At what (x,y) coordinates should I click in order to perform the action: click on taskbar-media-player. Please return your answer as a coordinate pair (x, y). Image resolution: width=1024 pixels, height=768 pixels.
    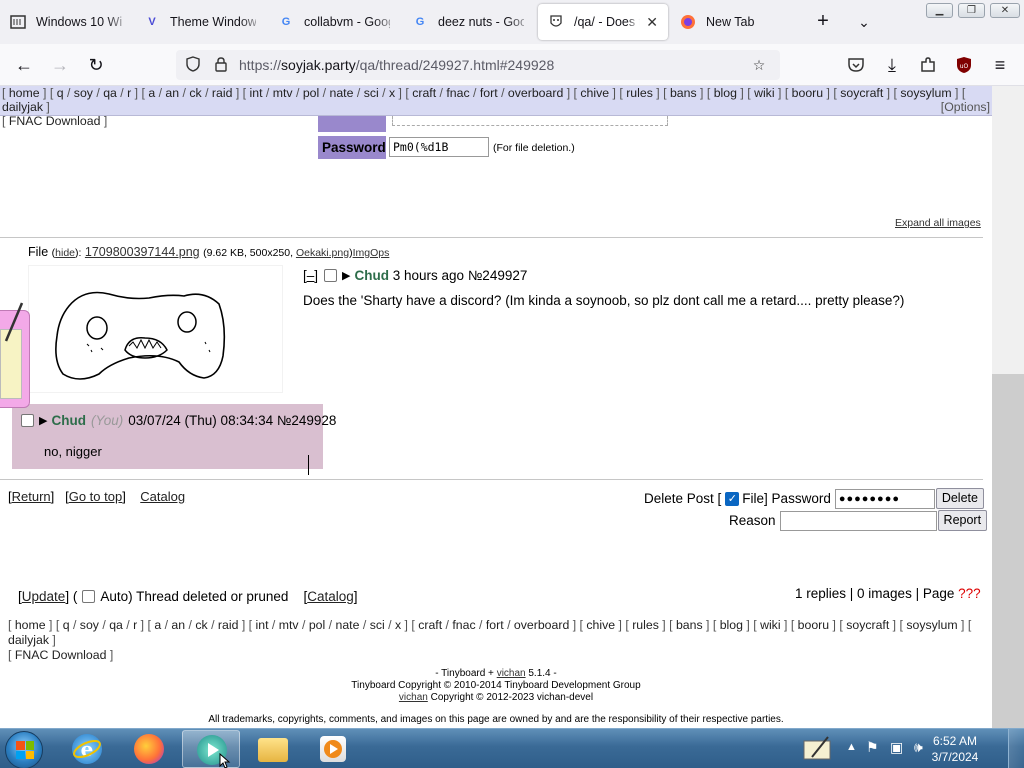
    Looking at the image, I should click on (335, 749).